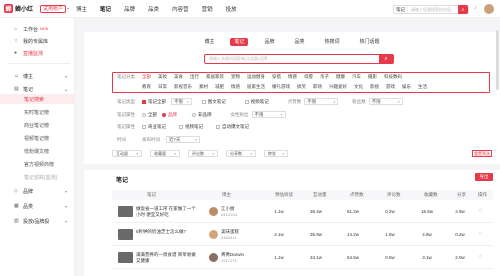 The height and width of the screenshot is (276, 500). I want to click on category-option: 美妆, so click(162, 77).